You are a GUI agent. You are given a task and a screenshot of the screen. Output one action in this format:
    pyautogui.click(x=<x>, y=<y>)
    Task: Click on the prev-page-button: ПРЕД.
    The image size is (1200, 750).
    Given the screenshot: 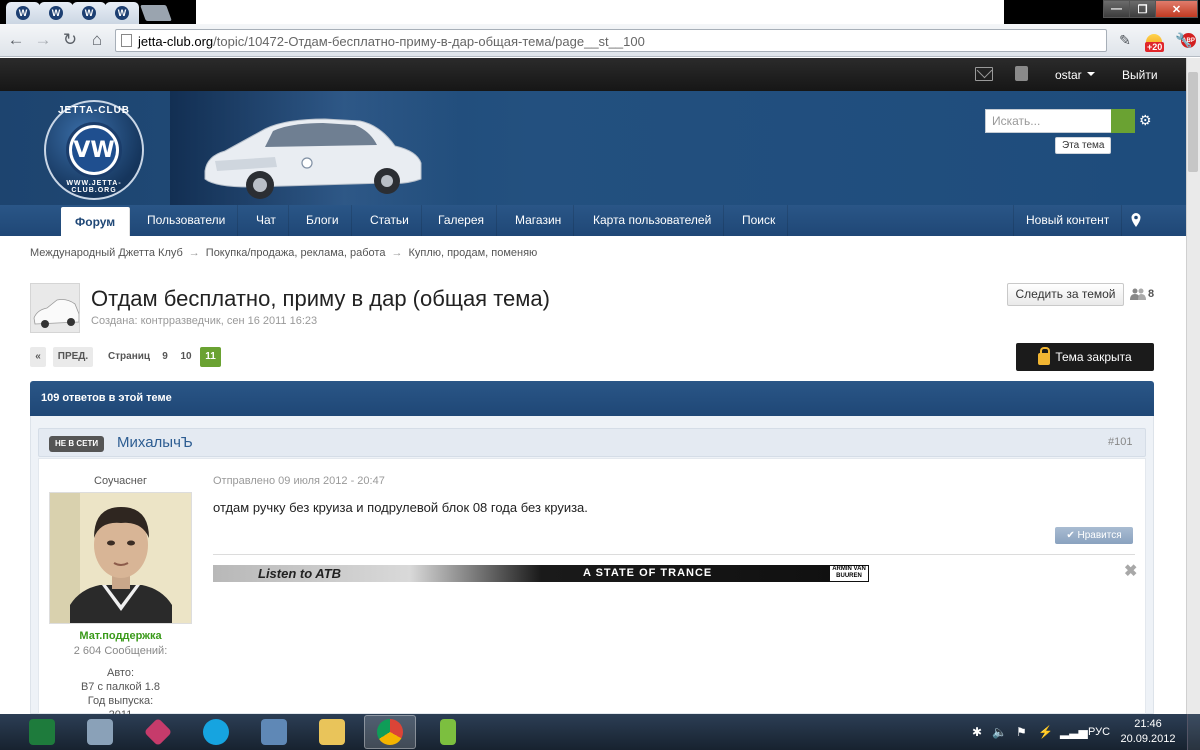 What is the action you would take?
    pyautogui.click(x=73, y=357)
    